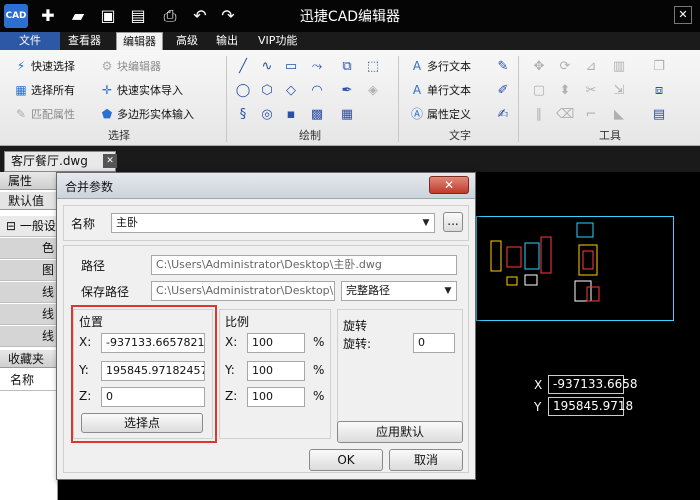 This screenshot has height=500, width=700. I want to click on mtext-button: A 多行文本, so click(440, 66).